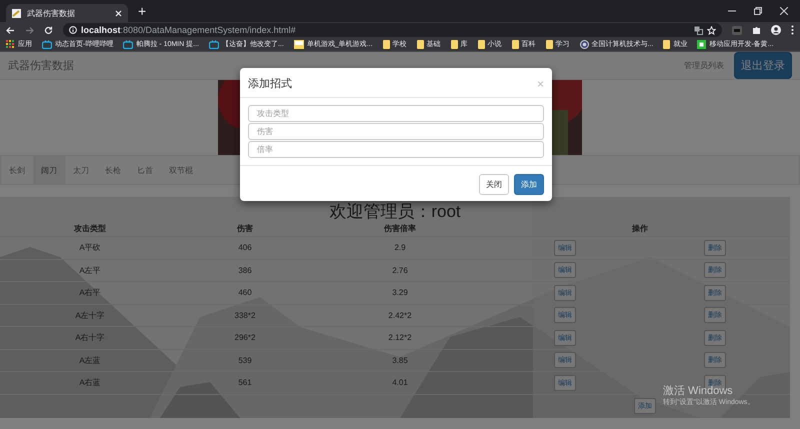 Image resolution: width=800 pixels, height=429 pixels. I want to click on info-icon, so click(73, 30).